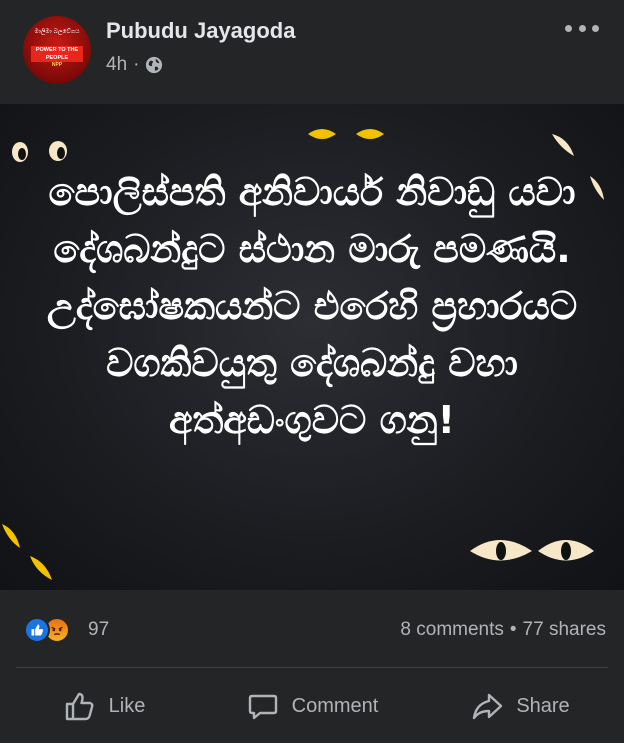  I want to click on avatar-tag: NPP, so click(57, 65).